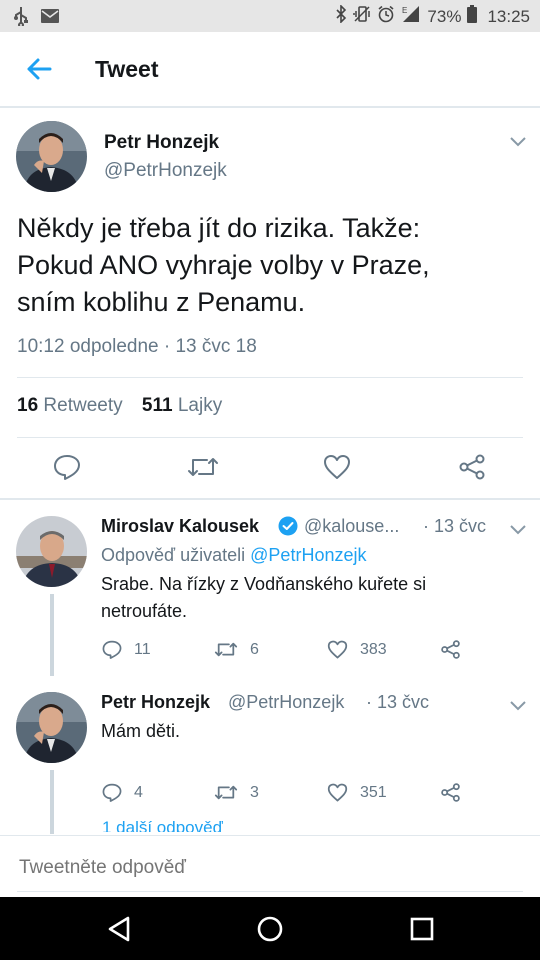 The width and height of the screenshot is (540, 960). I want to click on reply-button: 11, so click(126, 649).